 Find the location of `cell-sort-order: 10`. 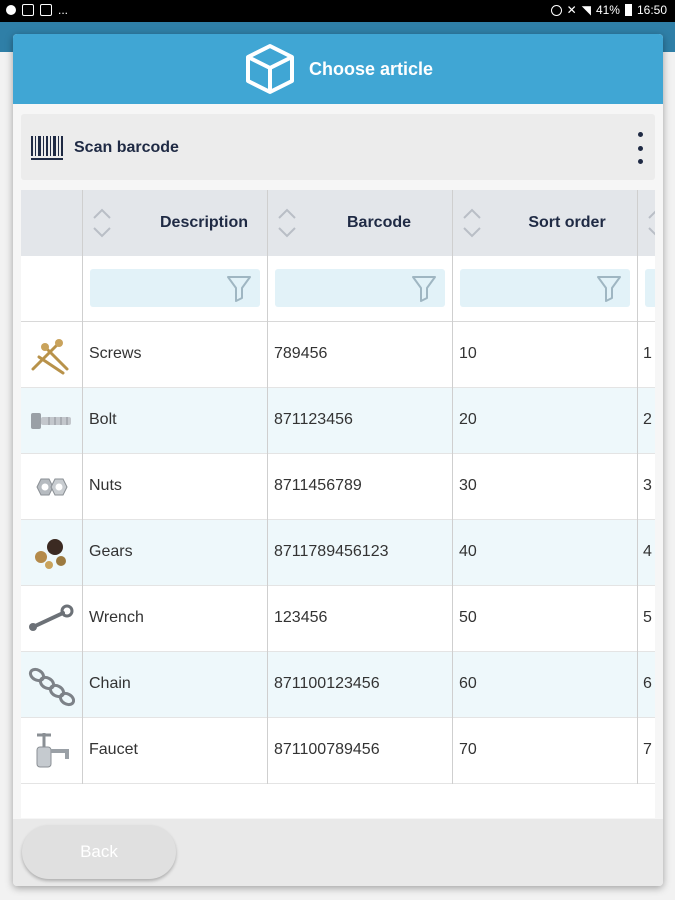

cell-sort-order: 10 is located at coordinates (468, 353).